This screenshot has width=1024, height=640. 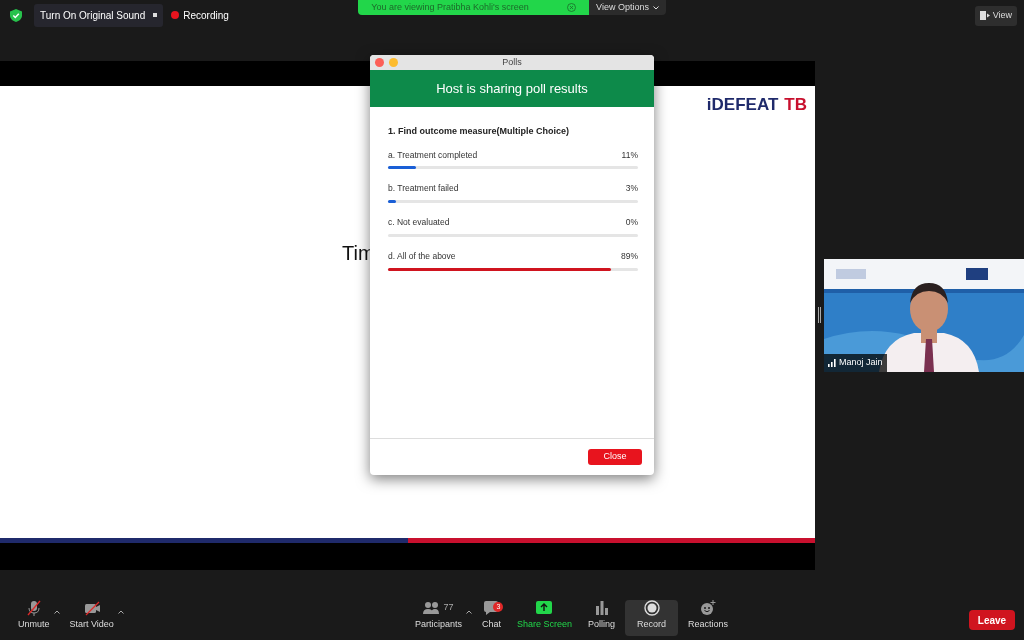 What do you see at coordinates (631, 222) in the screenshot?
I see `option-percent: 0%` at bounding box center [631, 222].